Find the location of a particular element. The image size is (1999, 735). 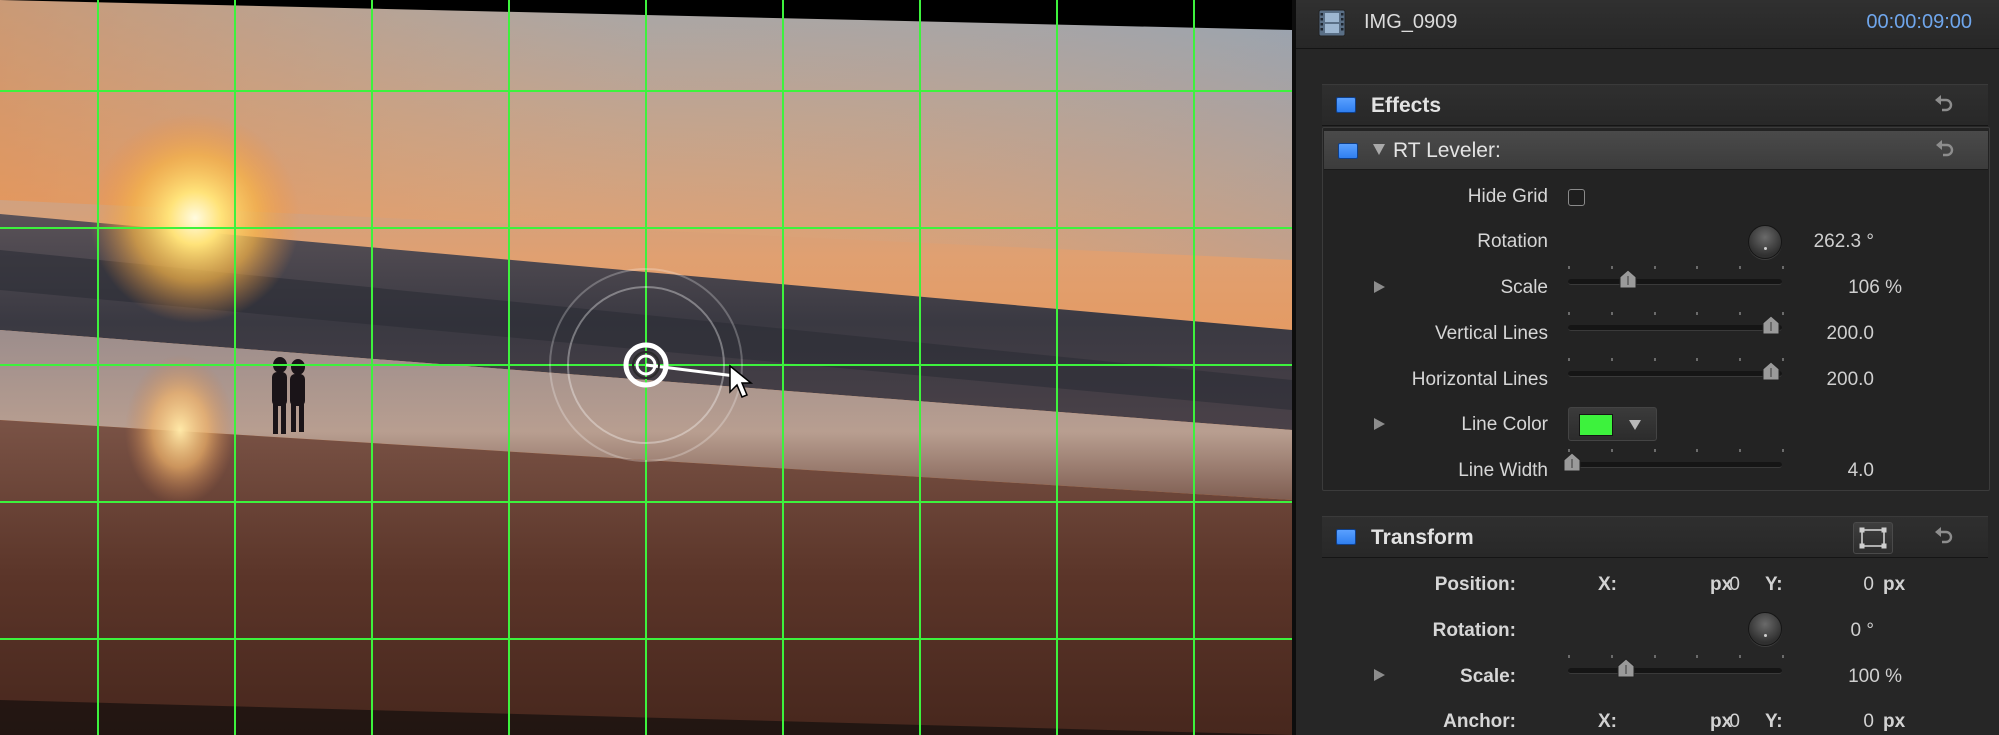

position-x-unit: px is located at coordinates (1721, 584).